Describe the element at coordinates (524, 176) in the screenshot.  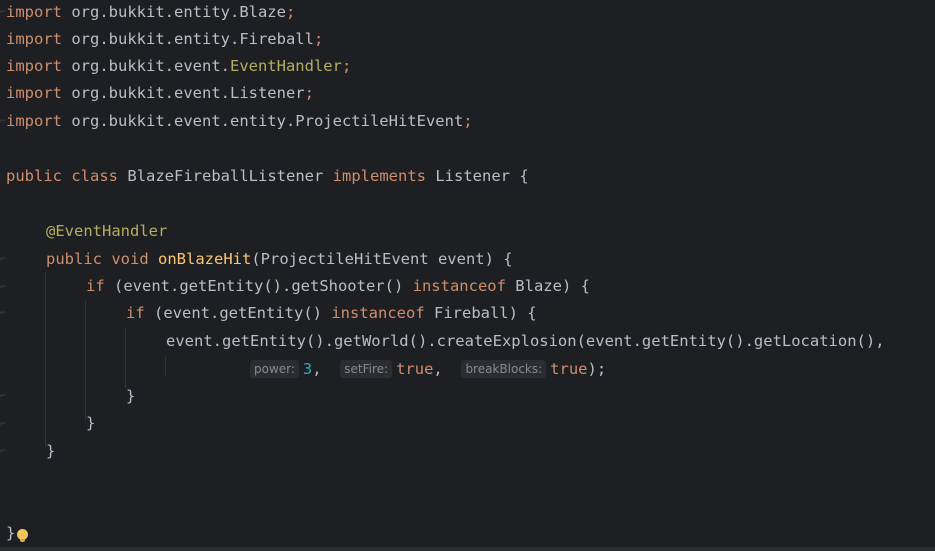
I see `brace: {` at that location.